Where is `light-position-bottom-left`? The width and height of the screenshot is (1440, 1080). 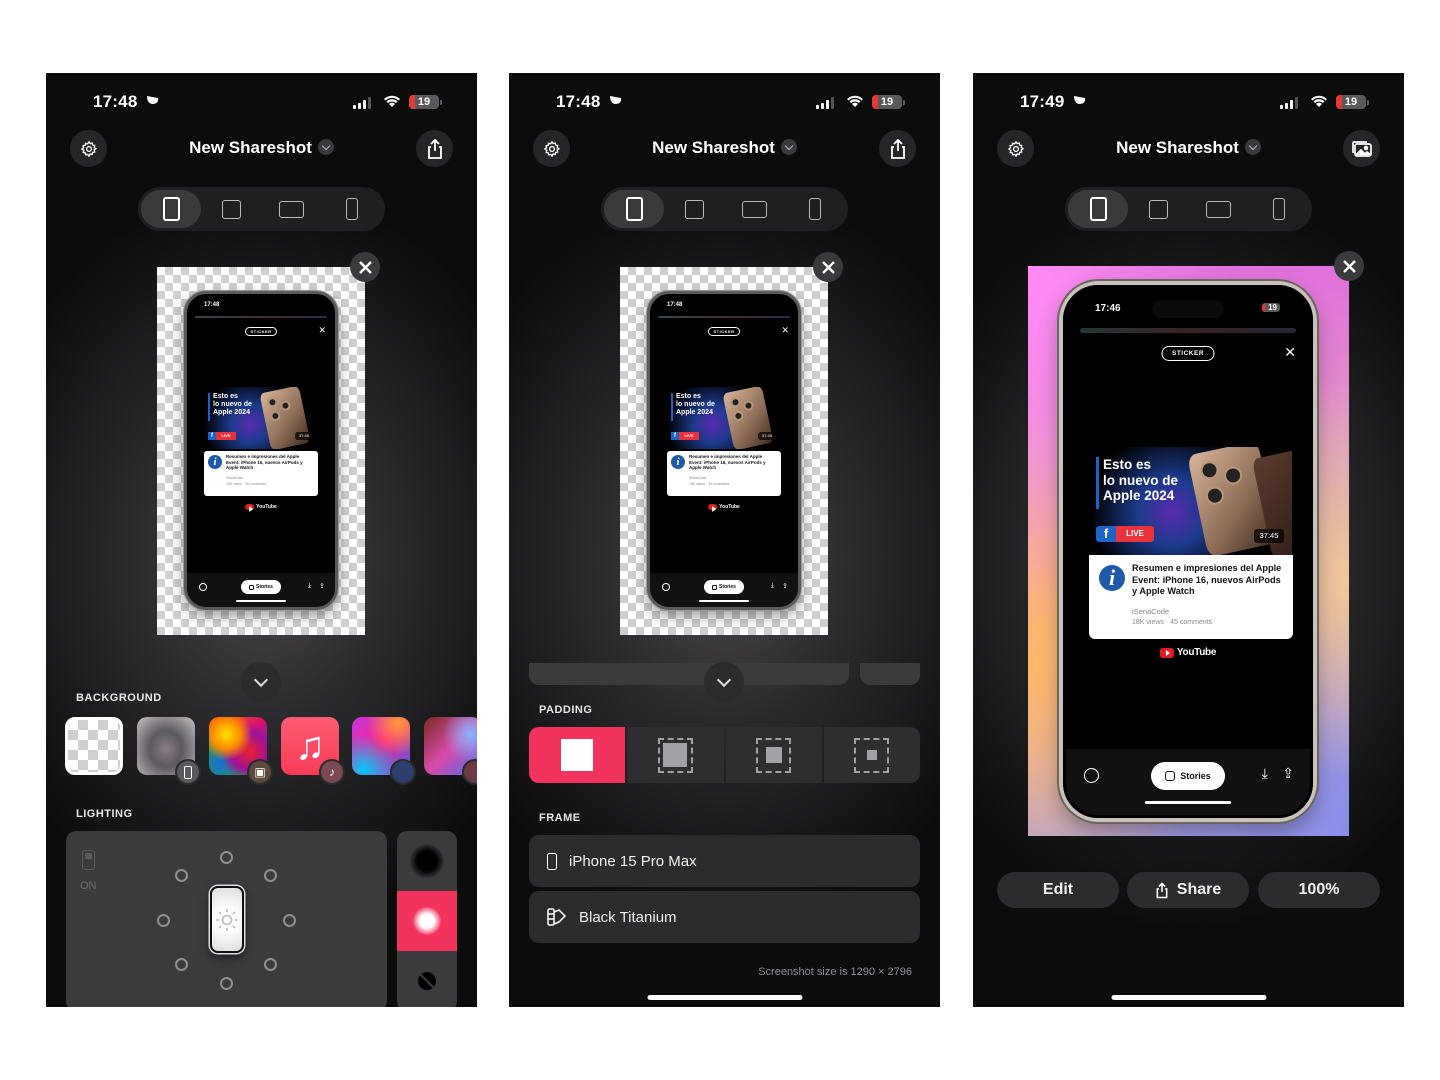 light-position-bottom-left is located at coordinates (181, 964).